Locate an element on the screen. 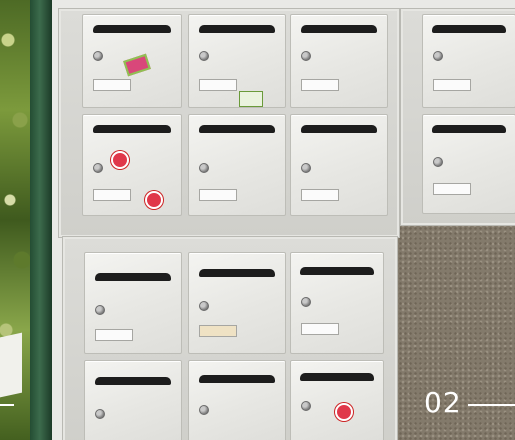  caption-rule is located at coordinates (491, 405).